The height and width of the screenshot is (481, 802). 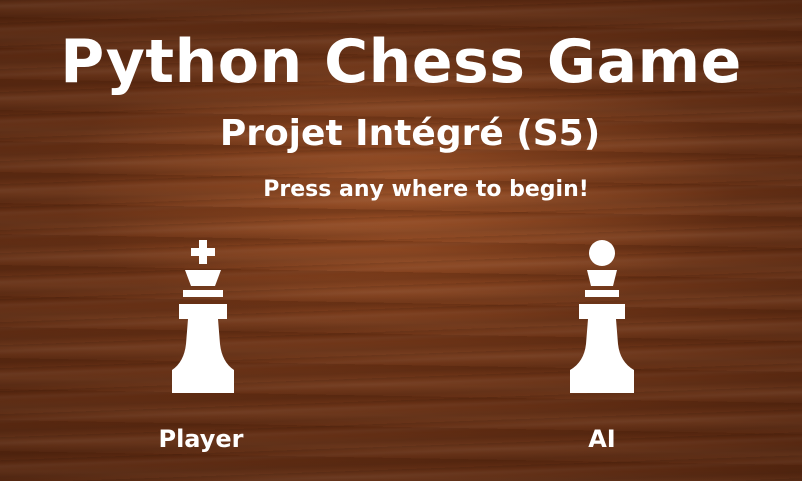 What do you see at coordinates (602, 316) in the screenshot?
I see `chess-pawn-icon` at bounding box center [602, 316].